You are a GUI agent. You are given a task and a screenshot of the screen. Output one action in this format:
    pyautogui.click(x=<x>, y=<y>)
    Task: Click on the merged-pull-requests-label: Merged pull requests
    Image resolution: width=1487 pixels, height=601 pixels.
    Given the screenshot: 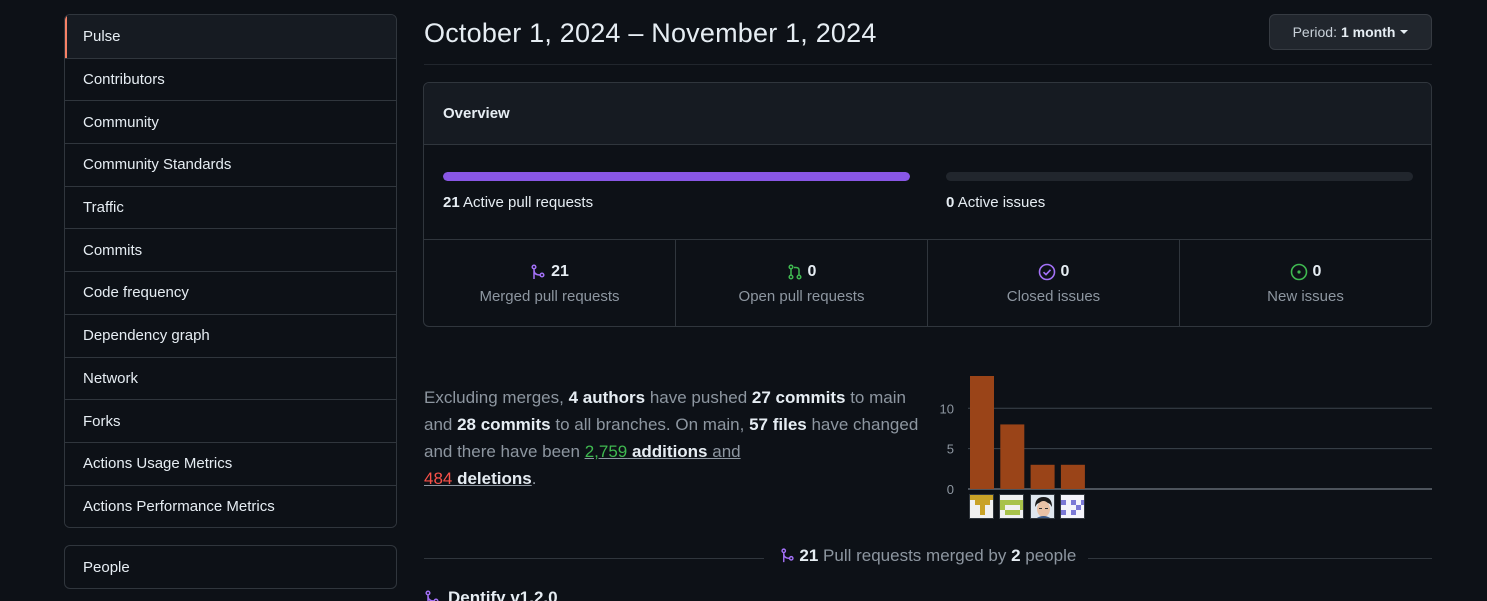 What is the action you would take?
    pyautogui.click(x=549, y=296)
    